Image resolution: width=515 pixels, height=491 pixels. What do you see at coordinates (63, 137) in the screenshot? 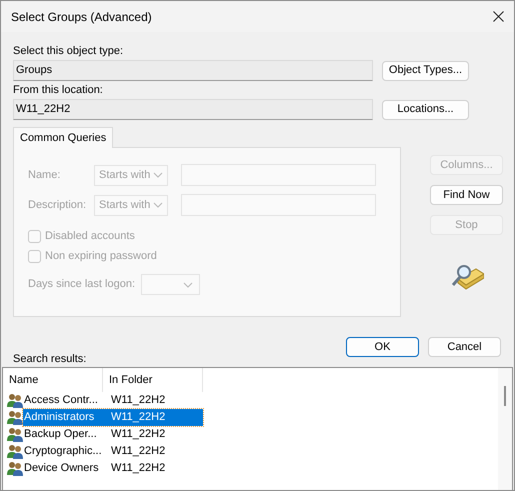
I see `tab: Common Queries` at bounding box center [63, 137].